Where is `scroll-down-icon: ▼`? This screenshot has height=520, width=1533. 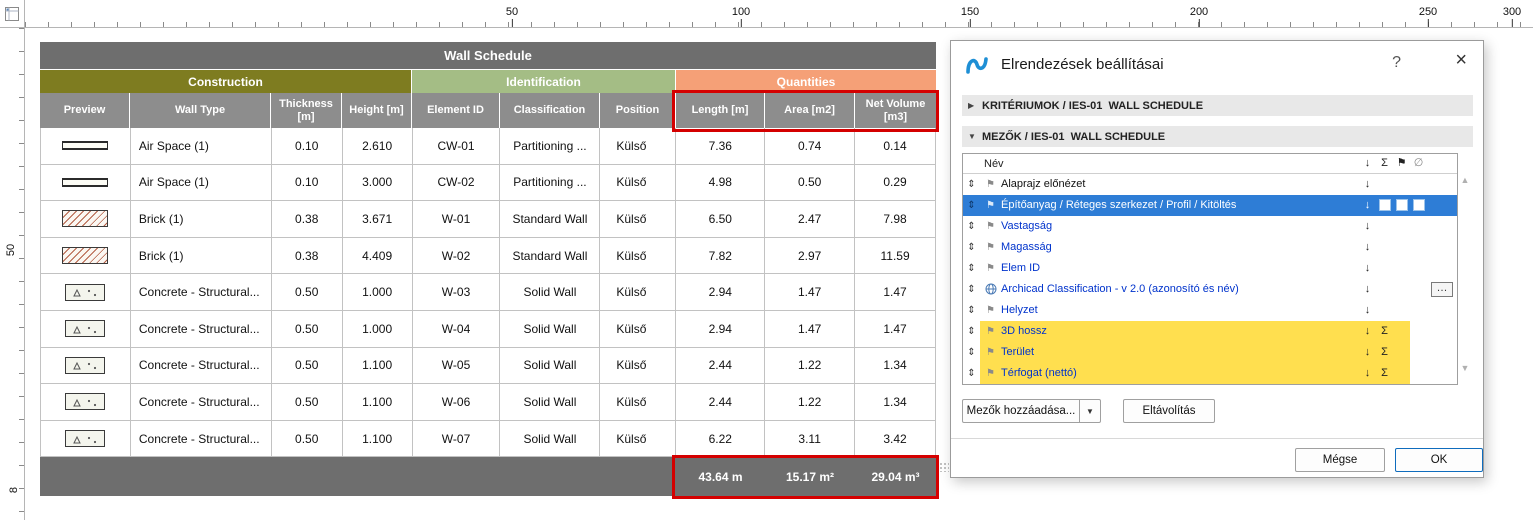
scroll-down-icon: ▼ is located at coordinates (1465, 368).